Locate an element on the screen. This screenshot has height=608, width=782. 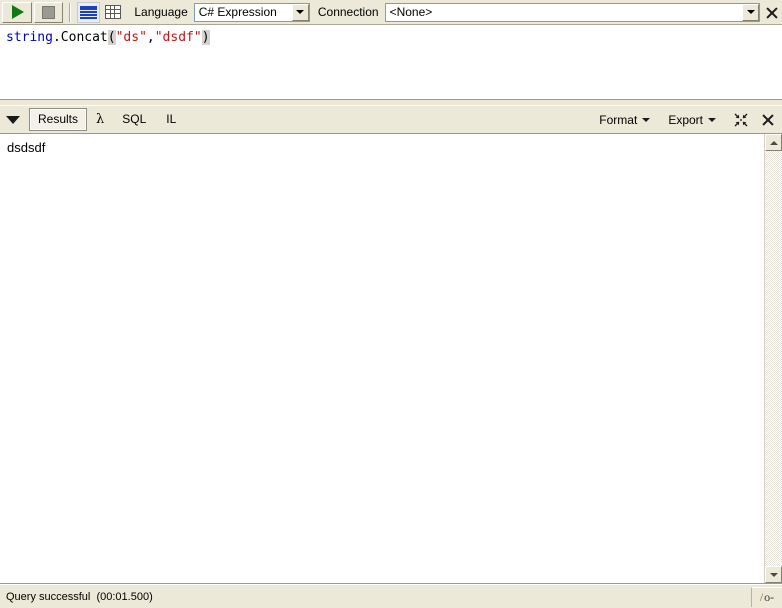
run-query-button is located at coordinates (17, 12).